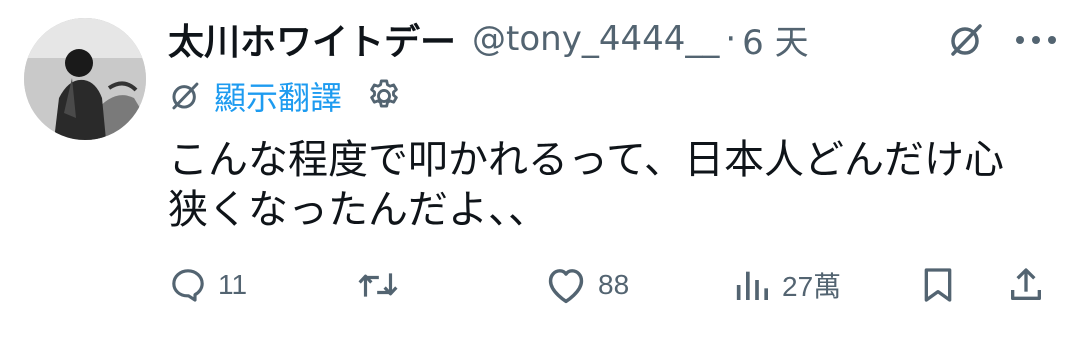 This screenshot has height=339, width=1080. I want to click on avatar, so click(85, 79).